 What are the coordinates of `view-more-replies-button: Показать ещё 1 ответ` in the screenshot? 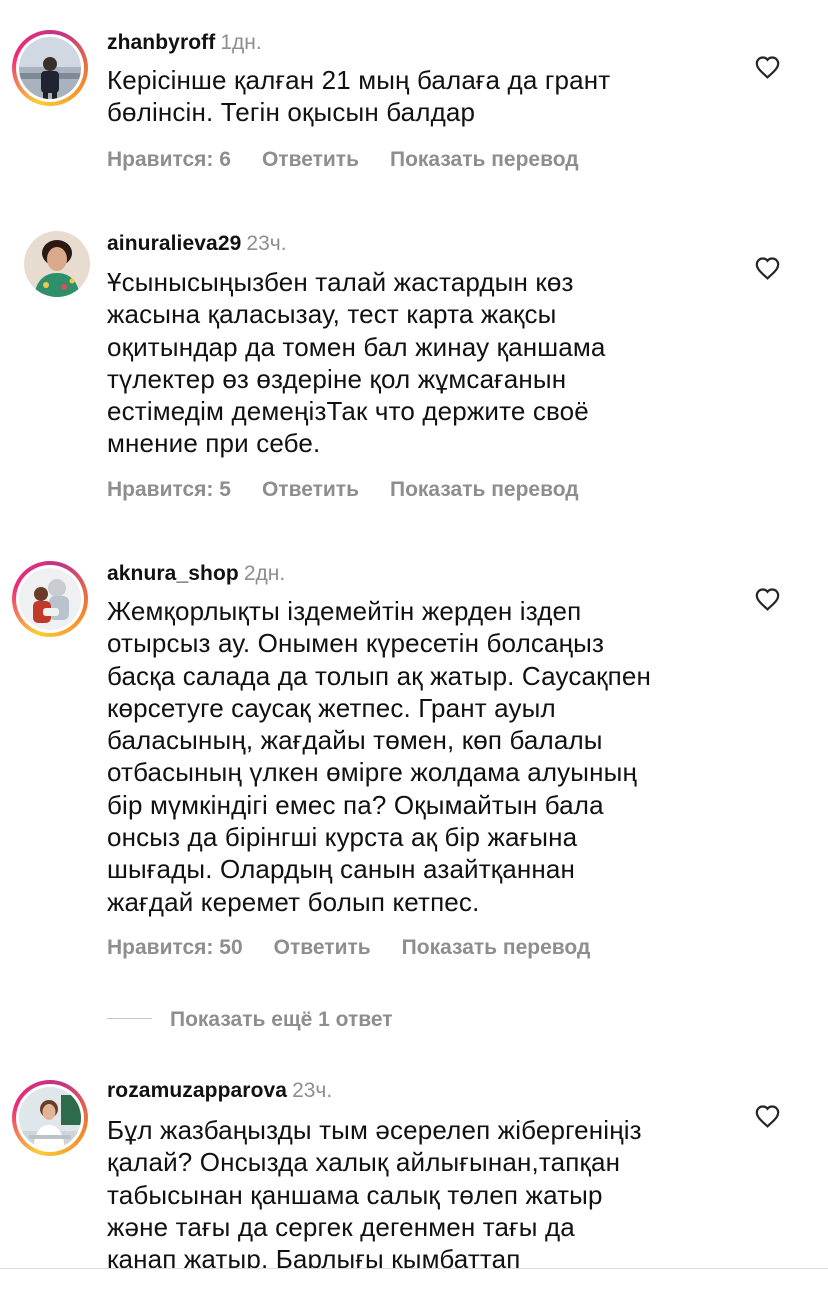 It's located at (250, 1020).